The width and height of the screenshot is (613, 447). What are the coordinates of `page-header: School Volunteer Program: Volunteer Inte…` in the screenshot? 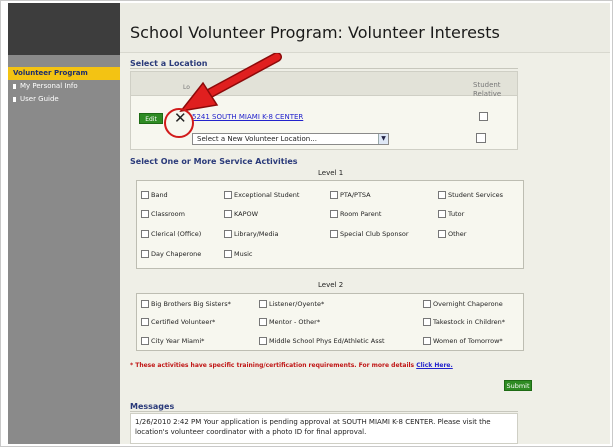 It's located at (365, 28).